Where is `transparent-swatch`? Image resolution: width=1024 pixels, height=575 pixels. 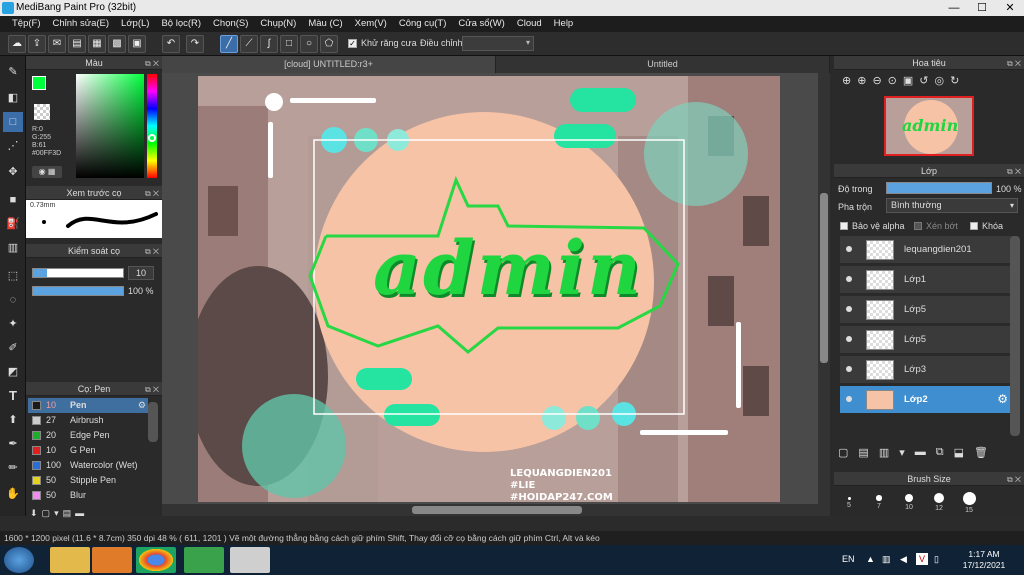
transparent-swatch is located at coordinates (42, 112).